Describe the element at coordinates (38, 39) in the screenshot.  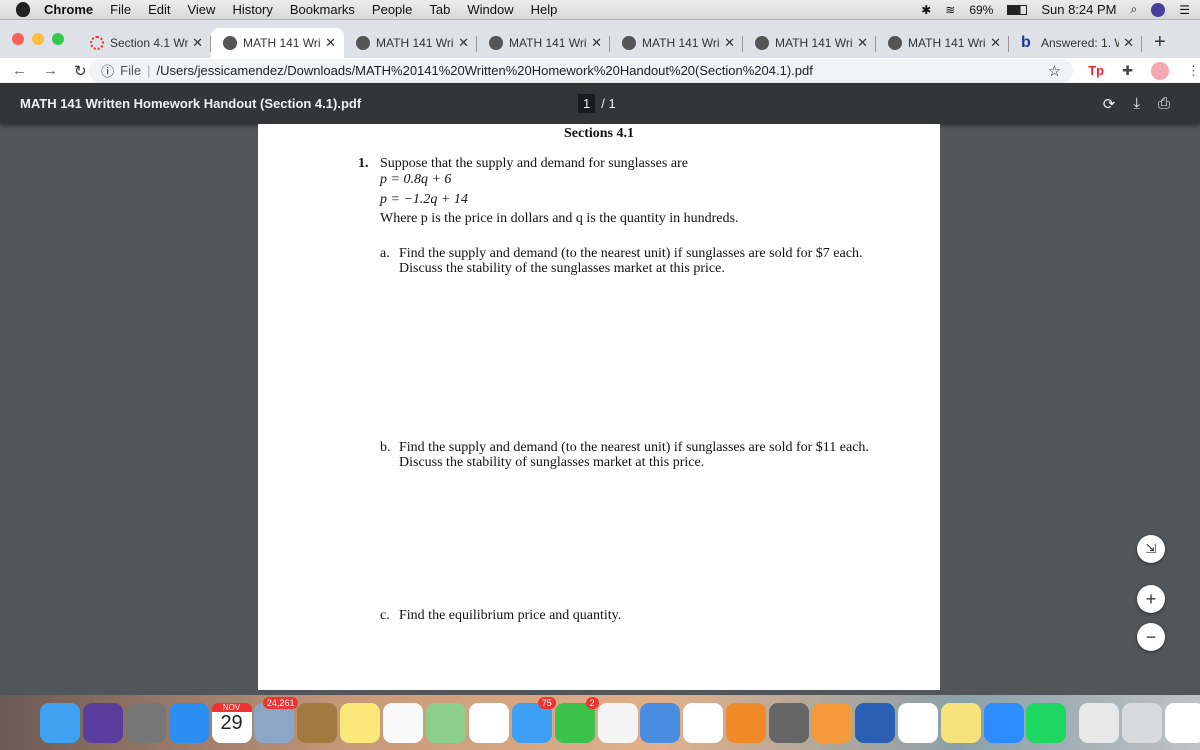
I see `minimize-window-button` at that location.